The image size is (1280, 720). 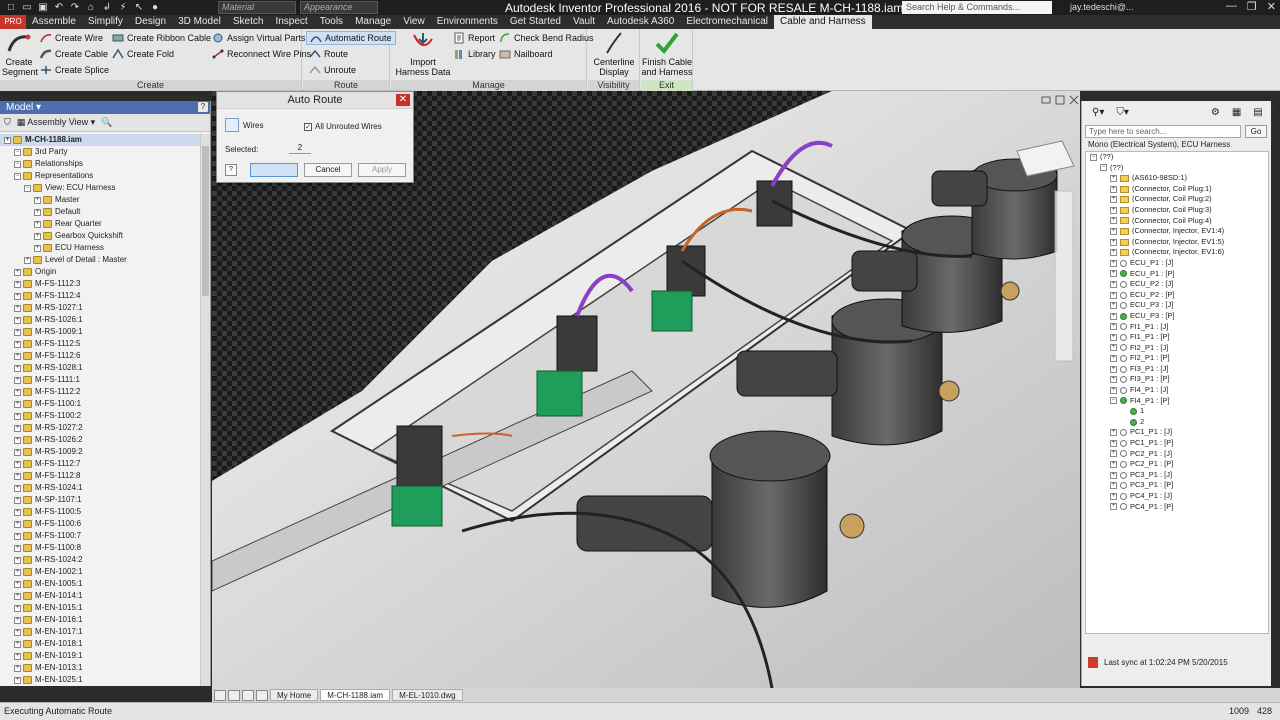 I want to click on minimize-icon: —, so click(x=1231, y=6).